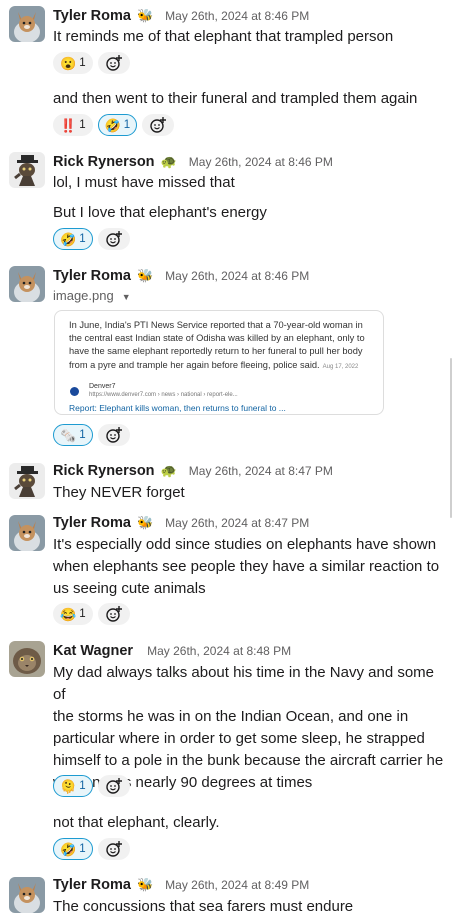 Image resolution: width=453 pixels, height=922 pixels. I want to click on caret-down-icon: ▼, so click(126, 297).